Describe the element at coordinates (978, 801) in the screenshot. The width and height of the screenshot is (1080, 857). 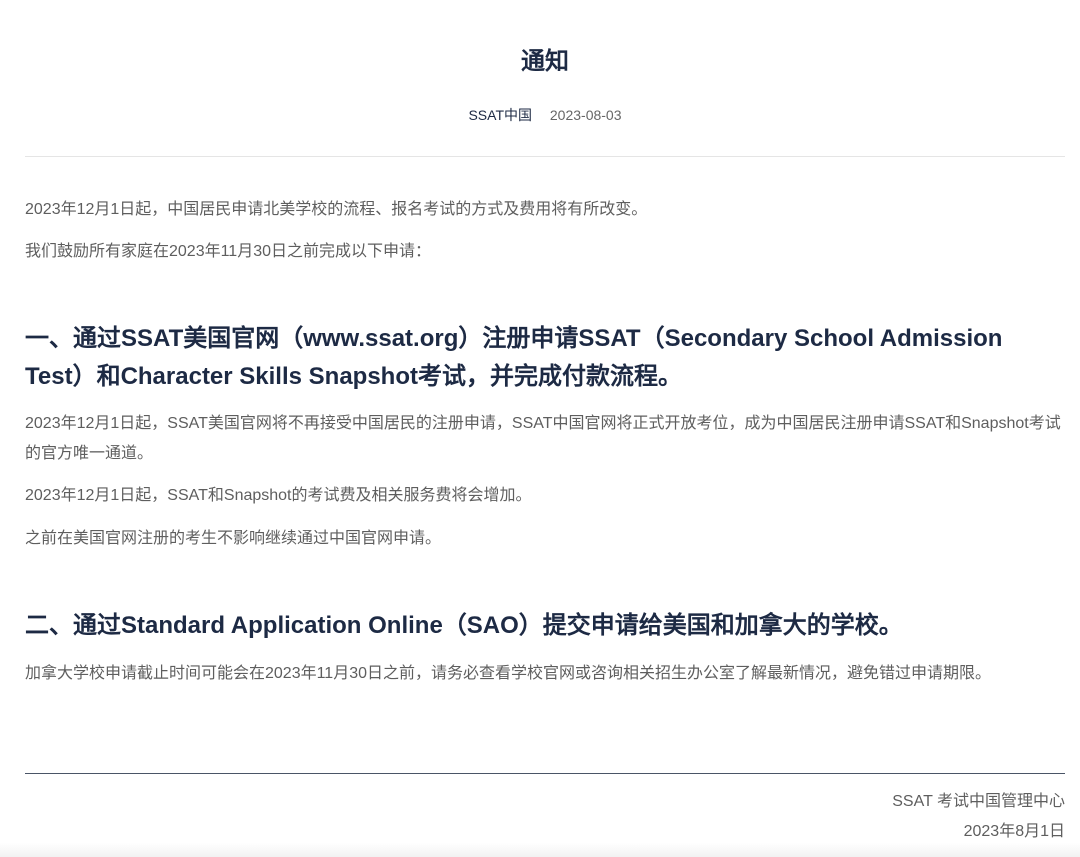
I see `signature-organization: SSAT 考试中国管理中心` at that location.